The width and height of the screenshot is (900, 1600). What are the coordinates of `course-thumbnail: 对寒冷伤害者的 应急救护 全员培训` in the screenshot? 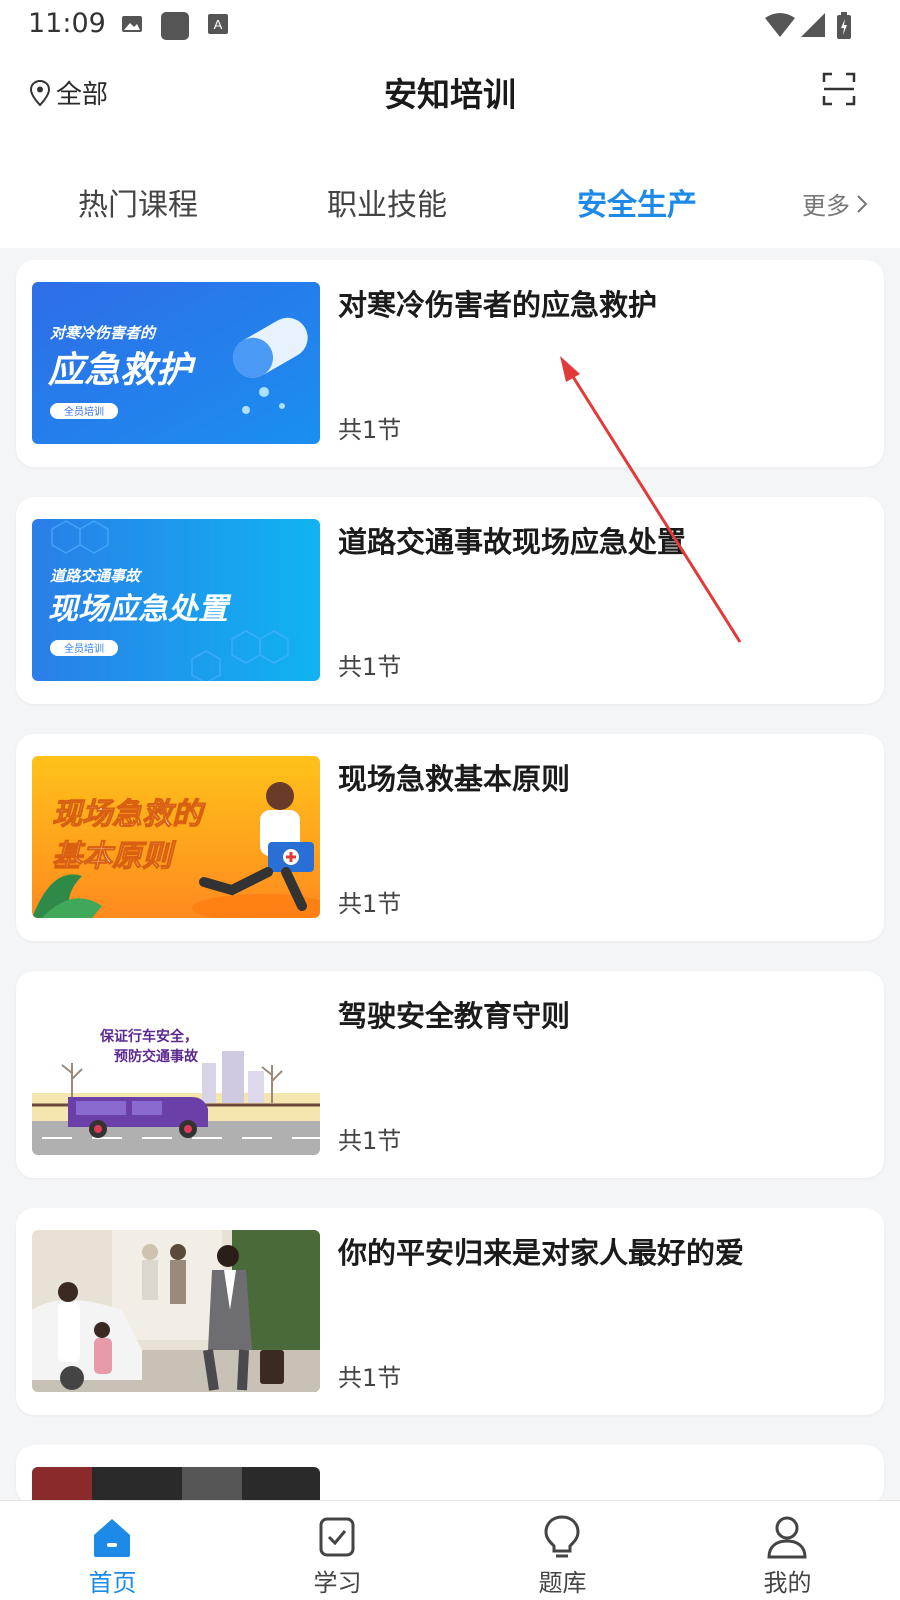 It's located at (176, 363).